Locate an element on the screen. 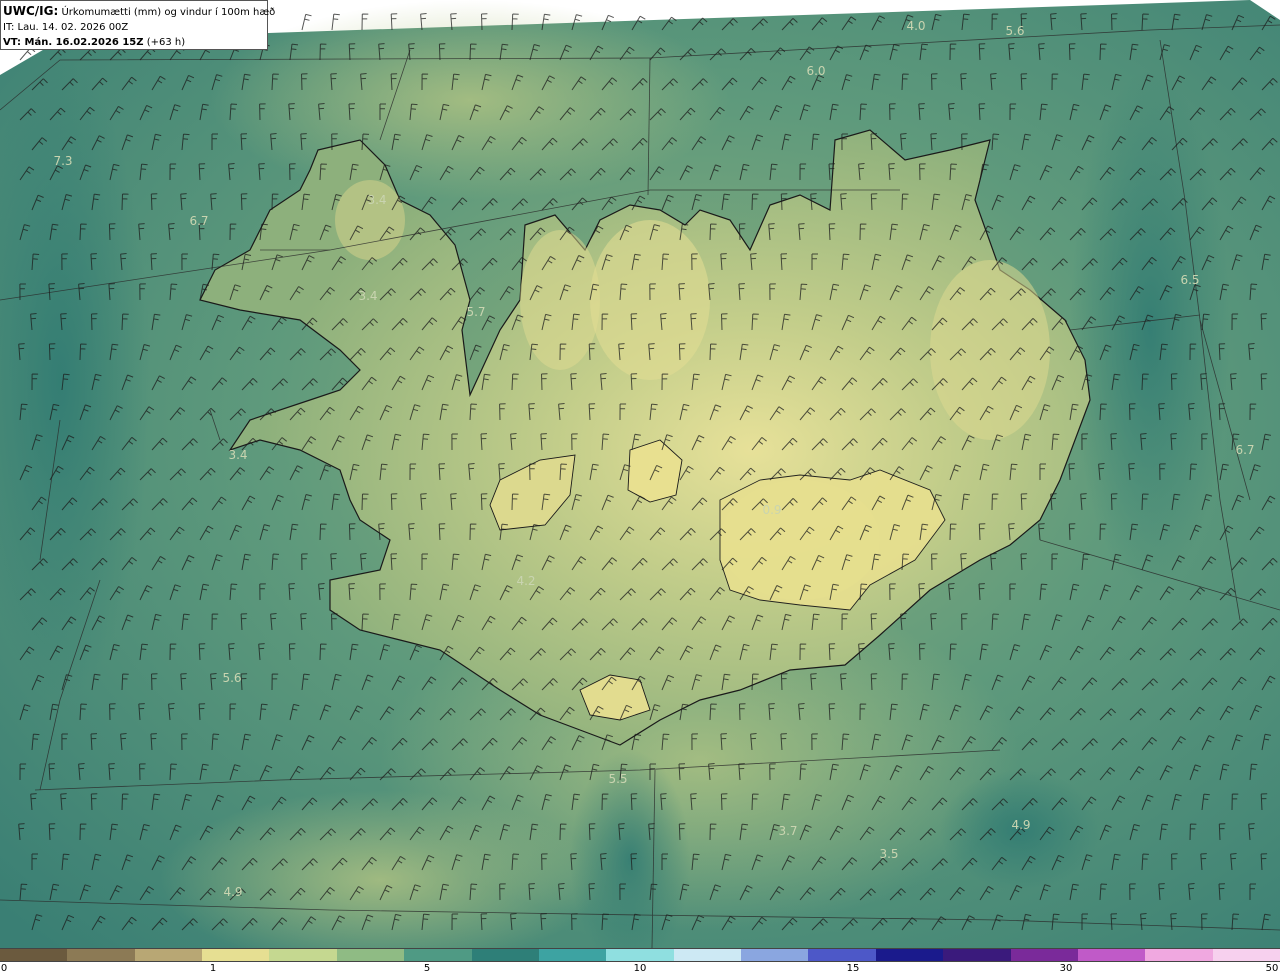  valid-time-line: VT: Mán. 16.02.2026 15Z (+63 h) is located at coordinates (135, 42).